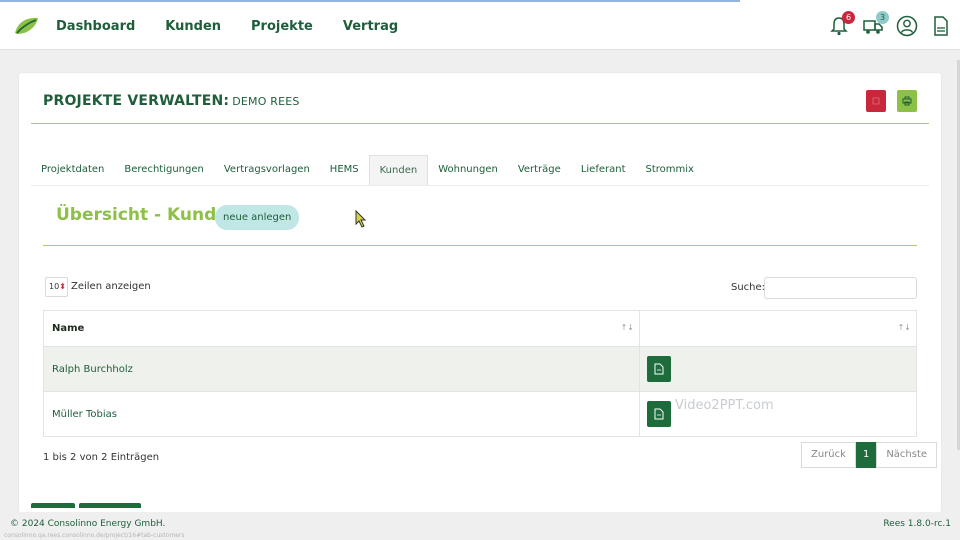 This screenshot has width=960, height=540. I want to click on watermark: Video2PPT.com, so click(724, 405).